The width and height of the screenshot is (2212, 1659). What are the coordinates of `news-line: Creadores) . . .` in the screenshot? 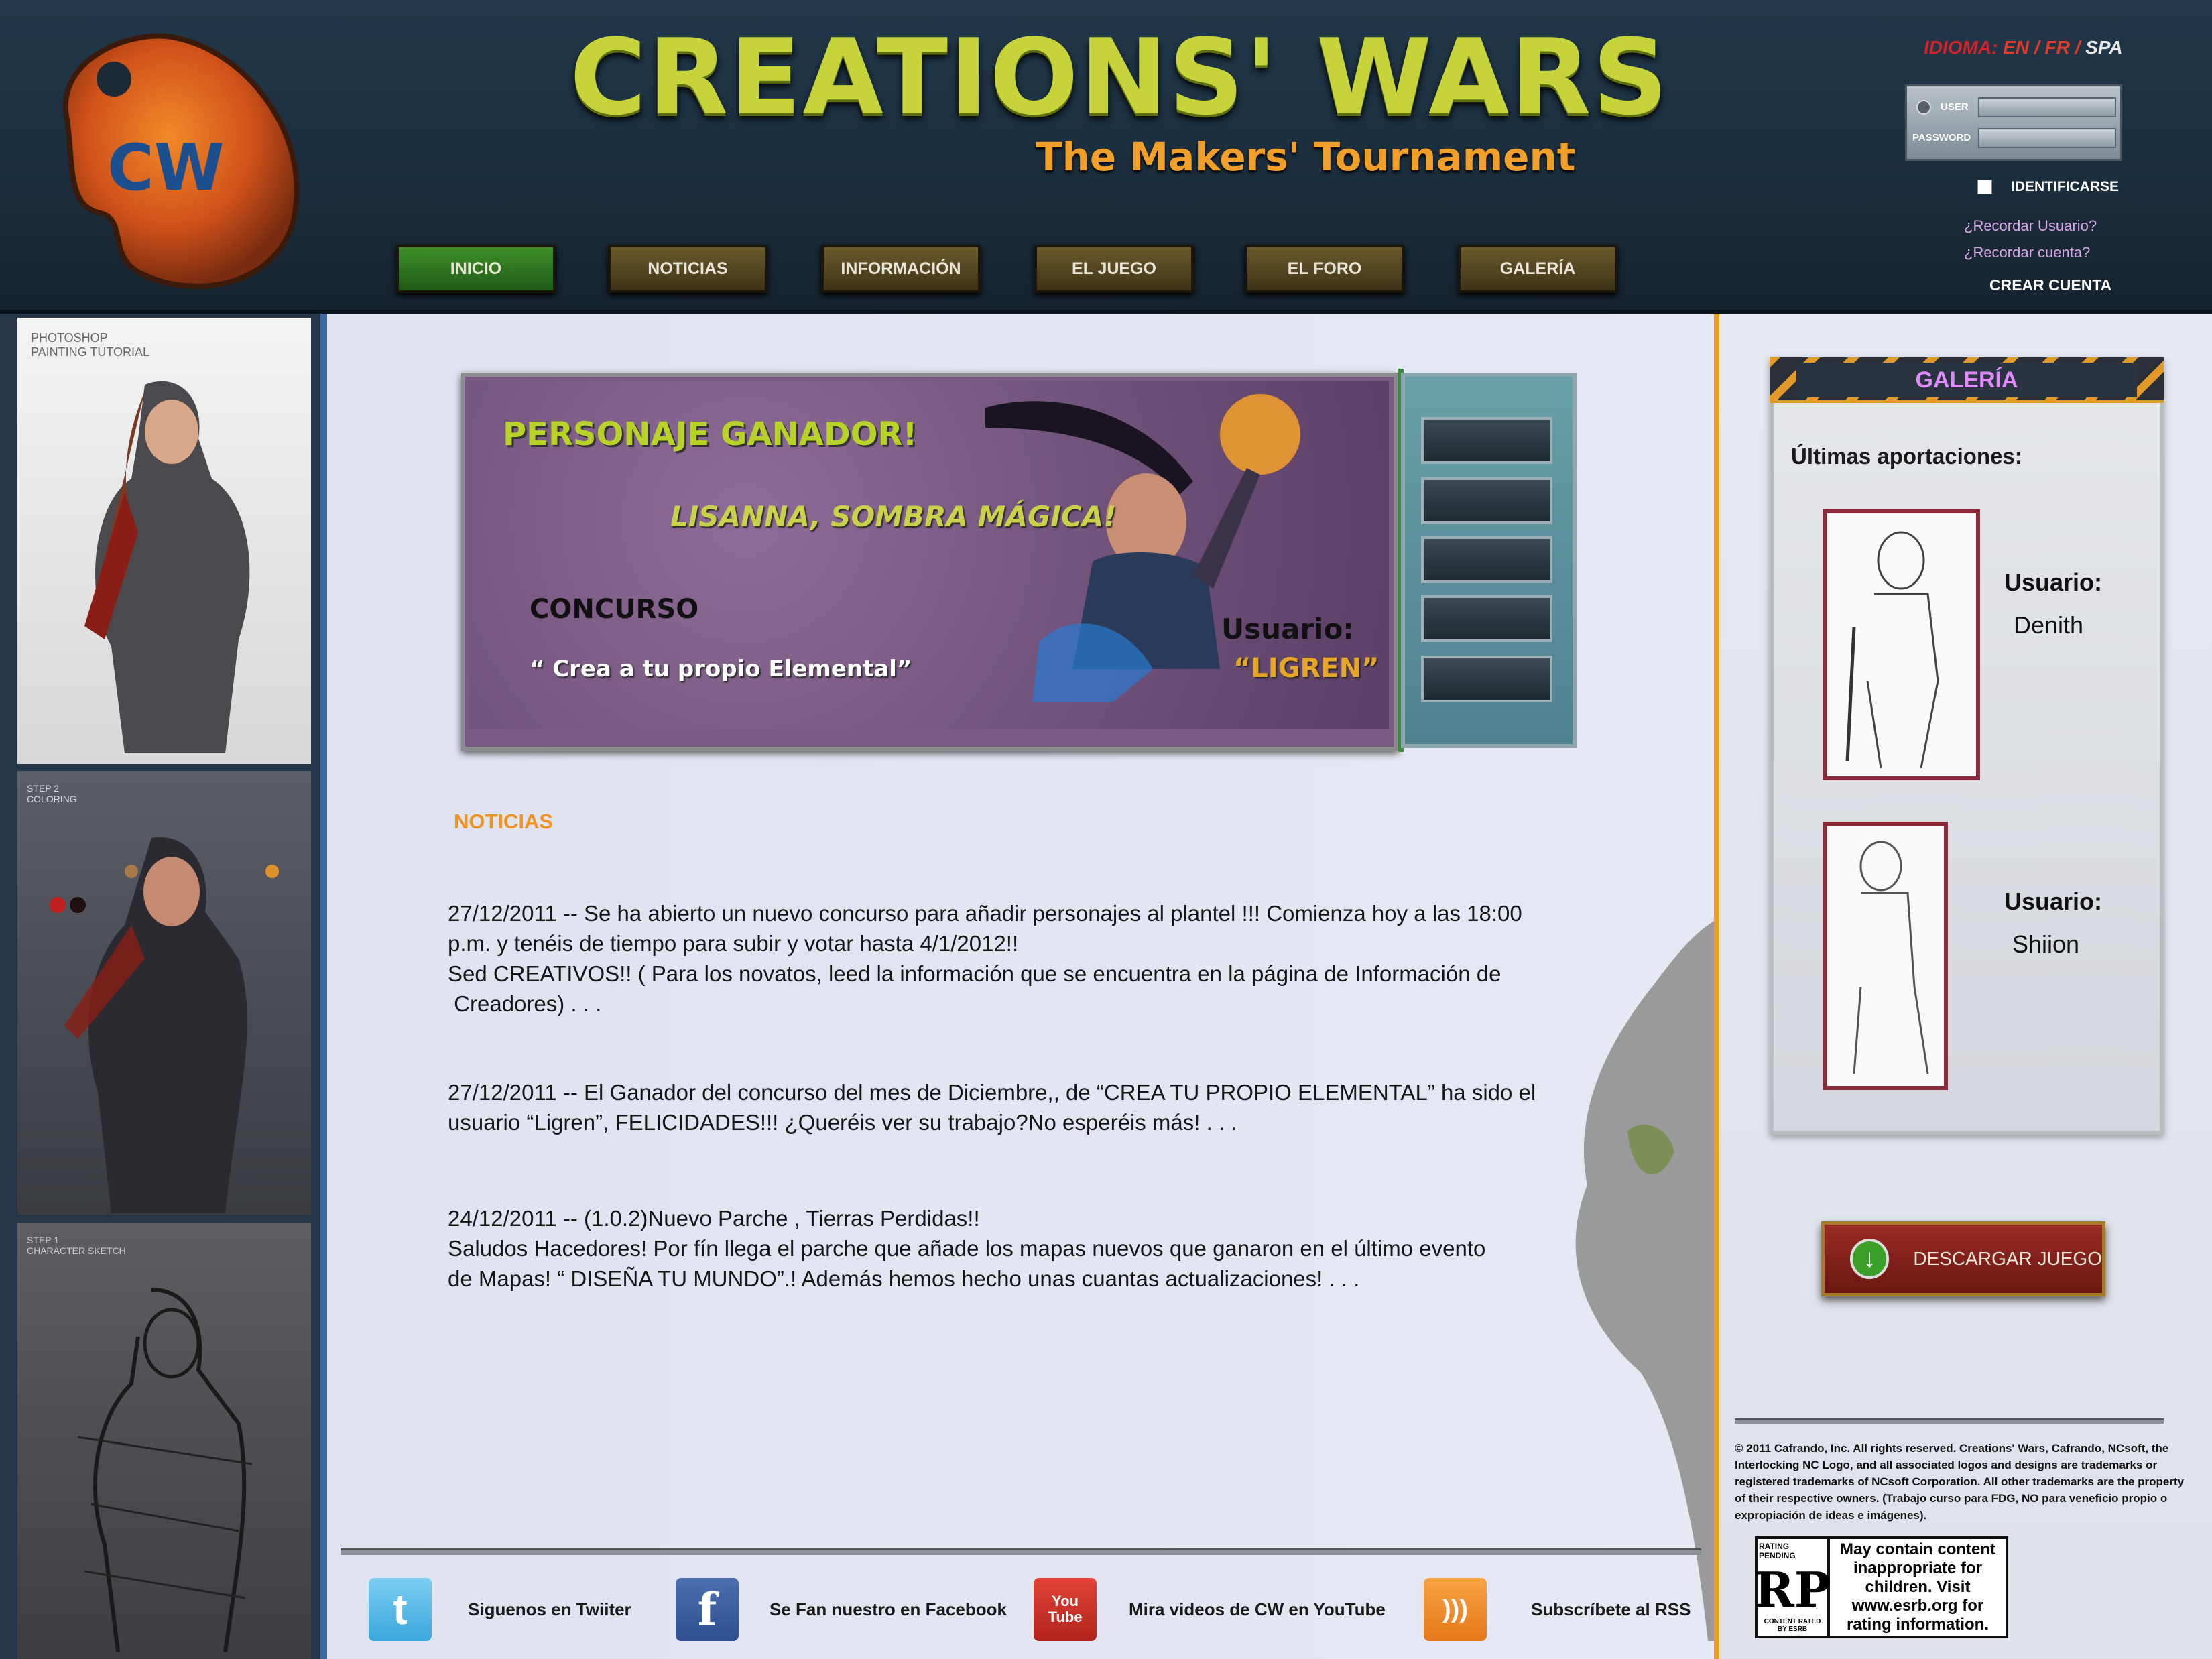 It's located at (525, 1003).